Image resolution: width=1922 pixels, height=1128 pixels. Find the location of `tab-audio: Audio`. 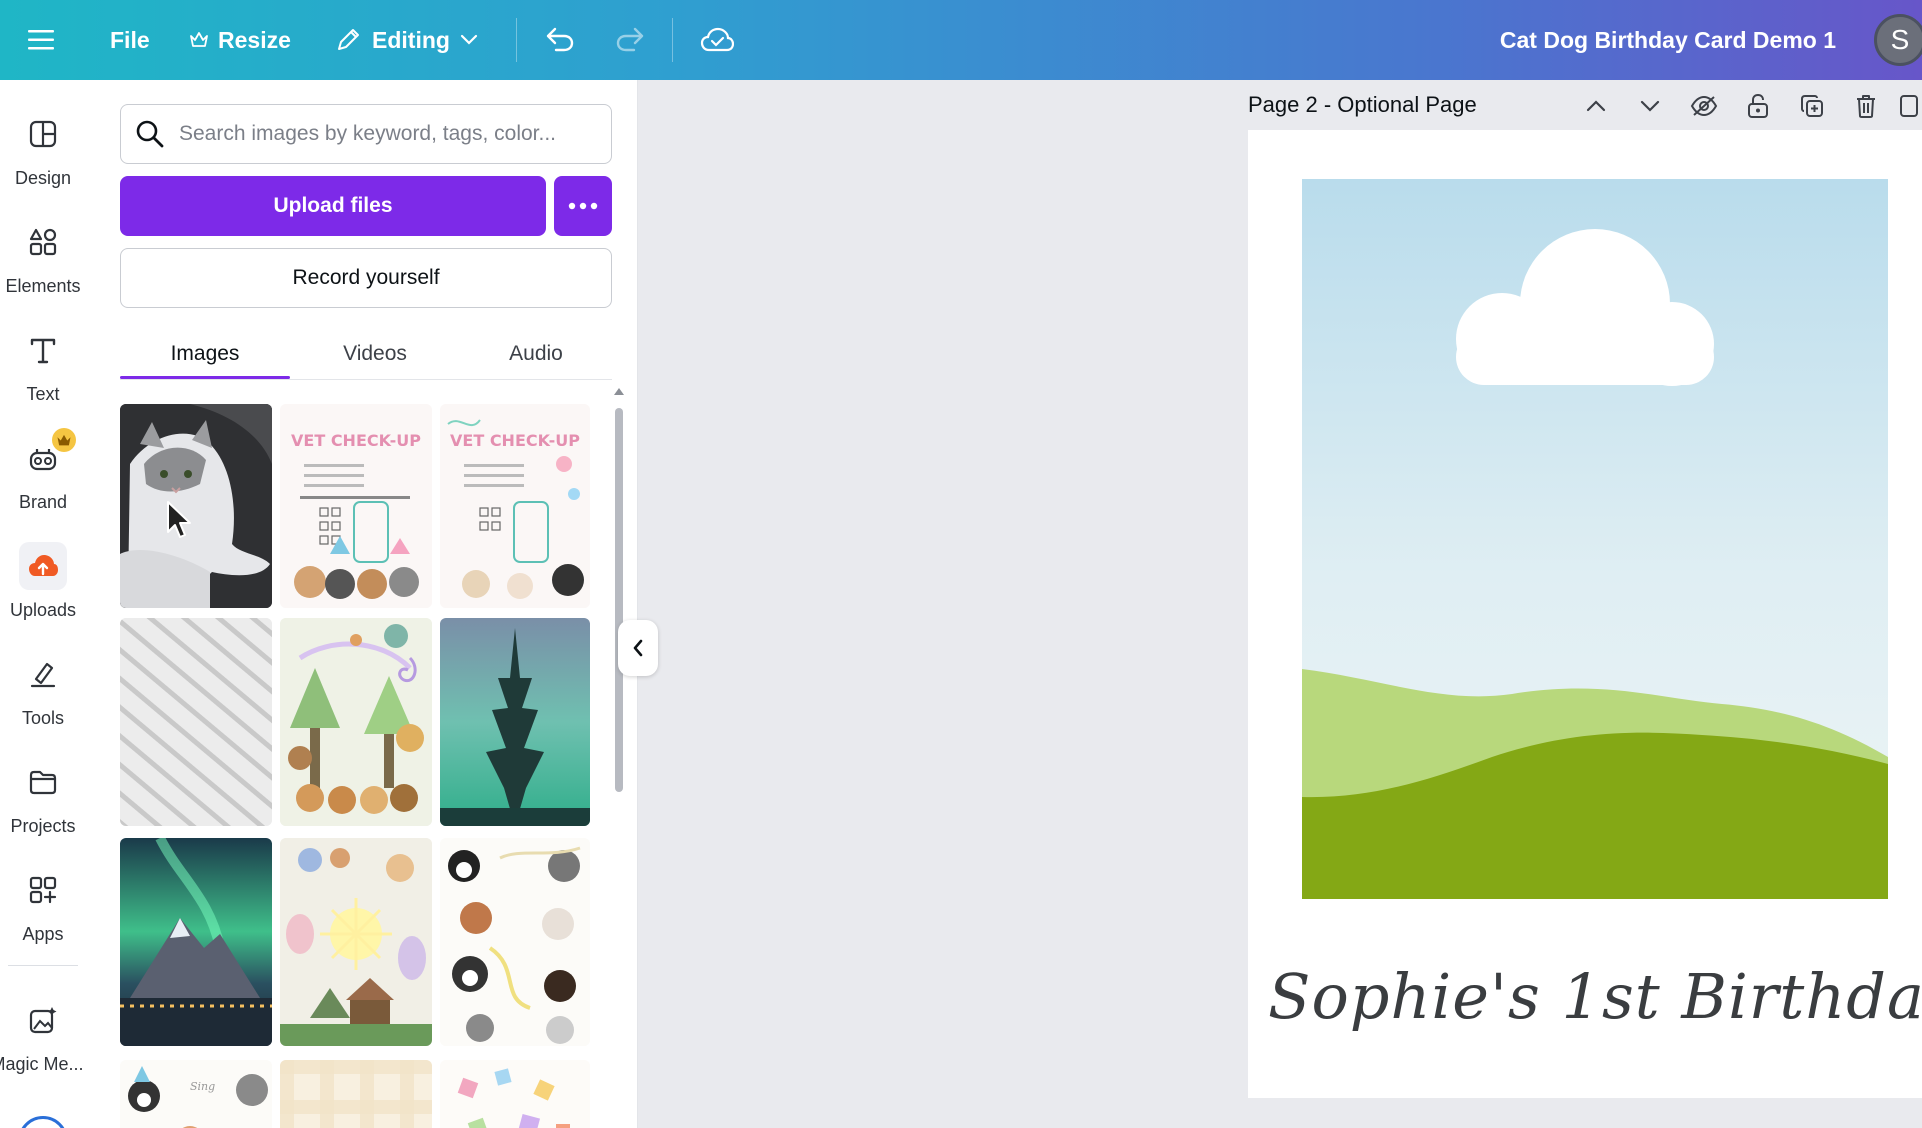

tab-audio: Audio is located at coordinates (536, 354).